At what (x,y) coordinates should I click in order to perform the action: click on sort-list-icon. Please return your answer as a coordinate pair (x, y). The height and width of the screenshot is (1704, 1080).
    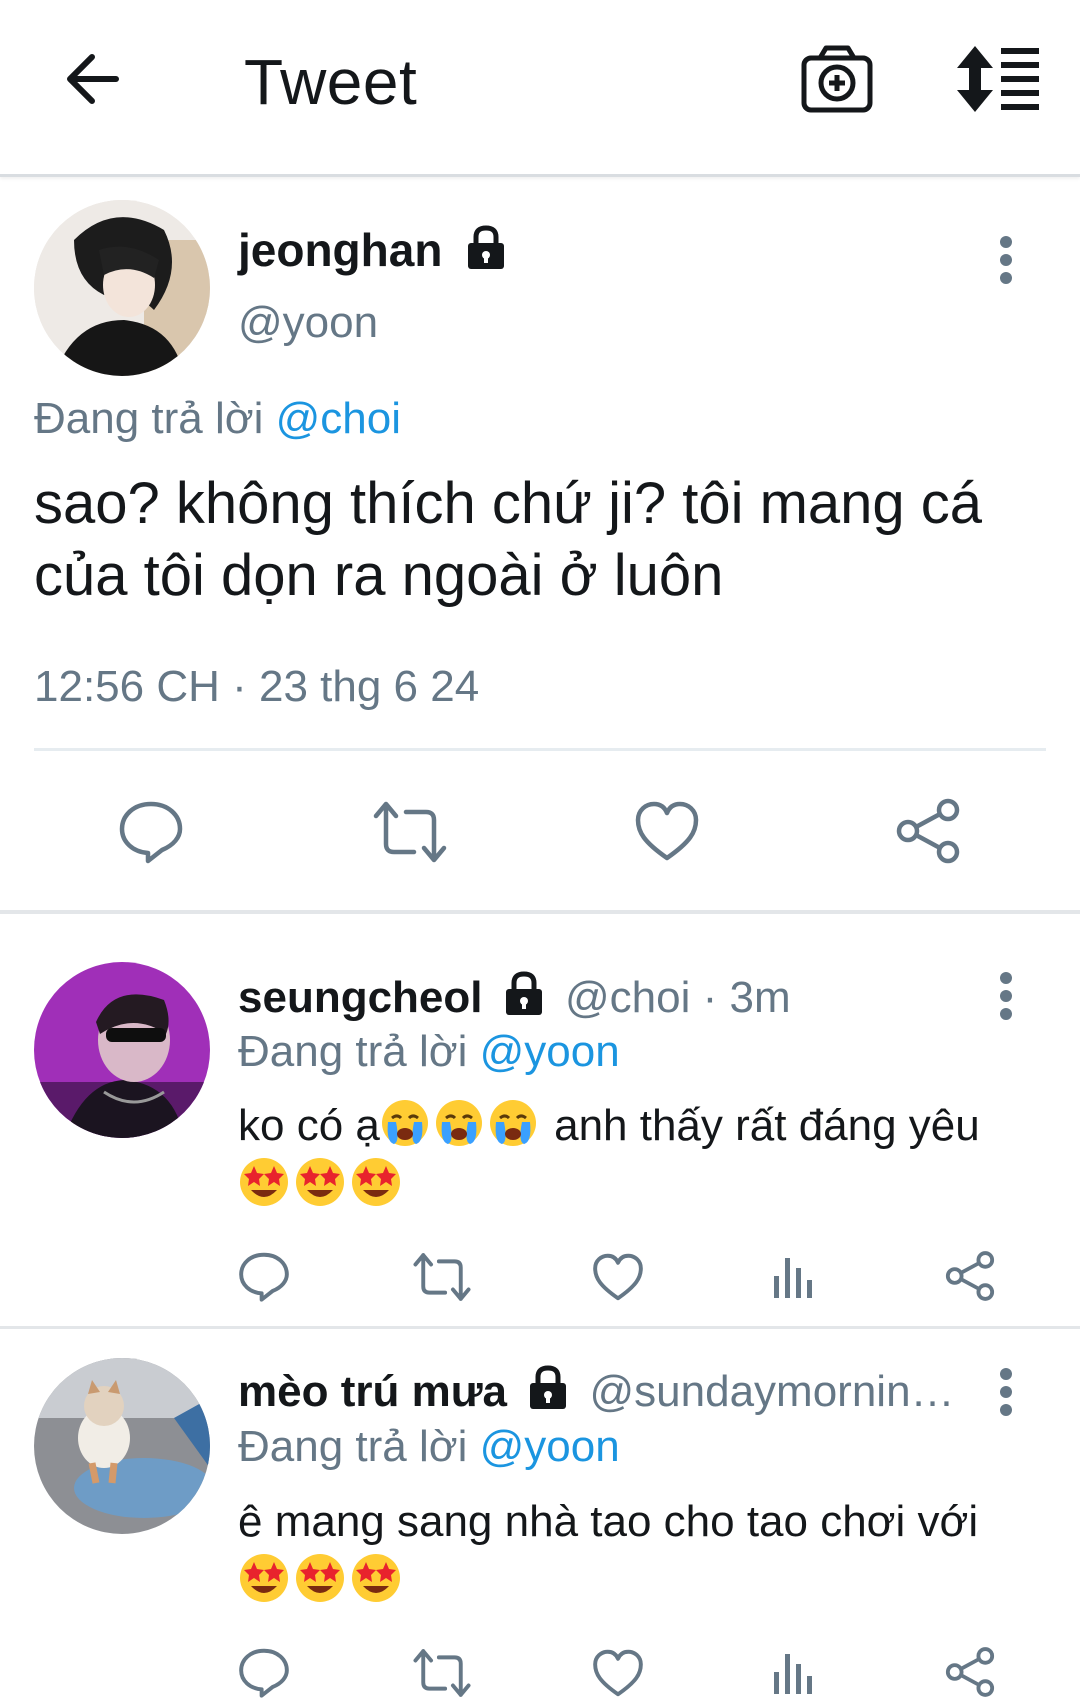
    Looking at the image, I should click on (998, 79).